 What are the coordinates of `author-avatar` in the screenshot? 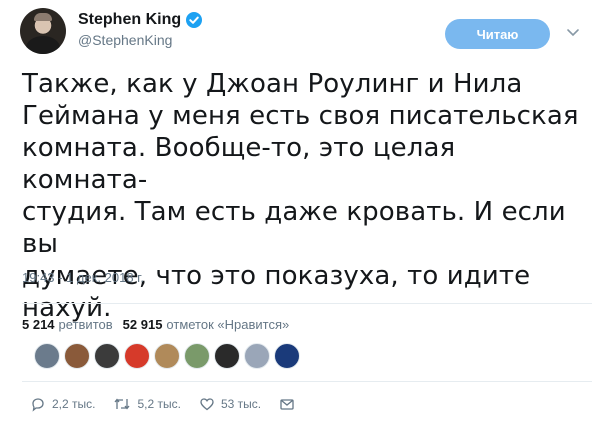 It's located at (43, 31).